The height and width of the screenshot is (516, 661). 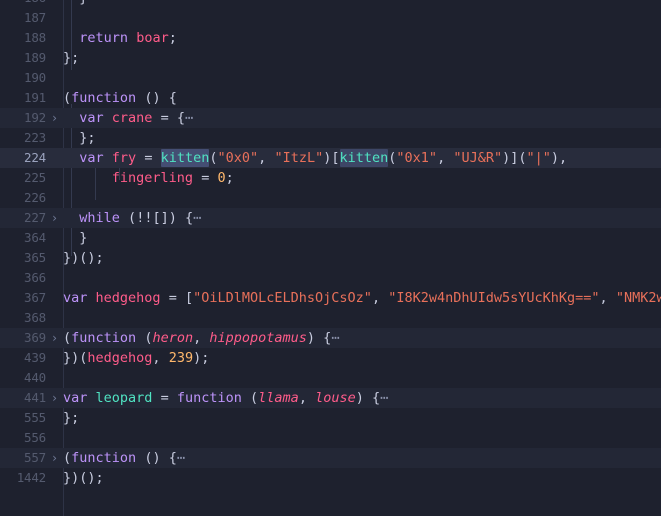 I want to click on code-line-folded: 192 › var crane = {⋯, so click(x=330, y=118).